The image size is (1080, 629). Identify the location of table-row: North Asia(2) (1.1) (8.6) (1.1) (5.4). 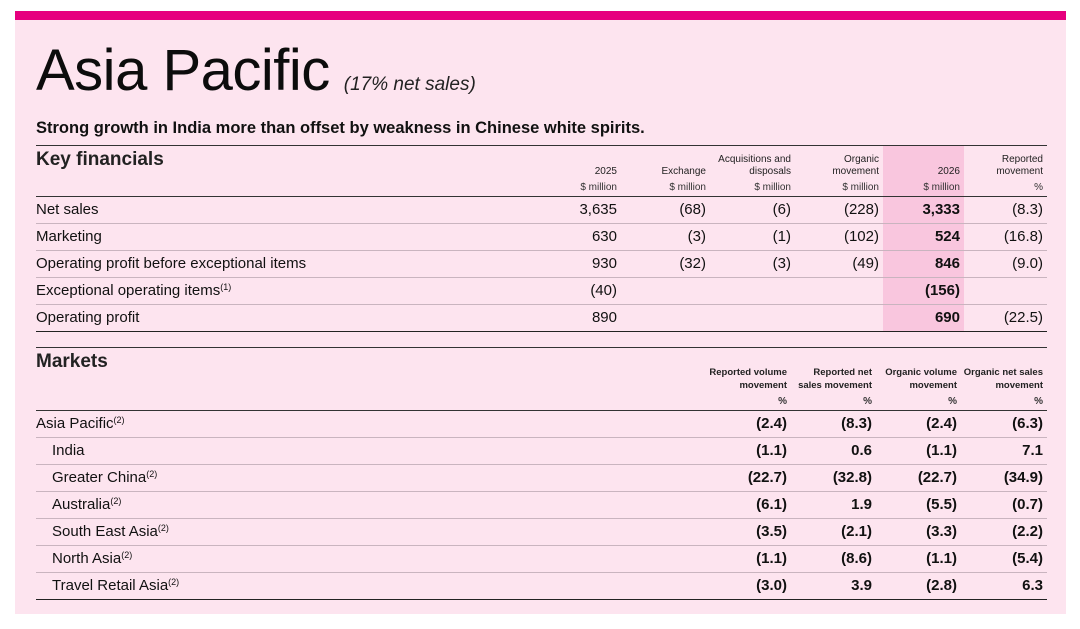
(541, 559).